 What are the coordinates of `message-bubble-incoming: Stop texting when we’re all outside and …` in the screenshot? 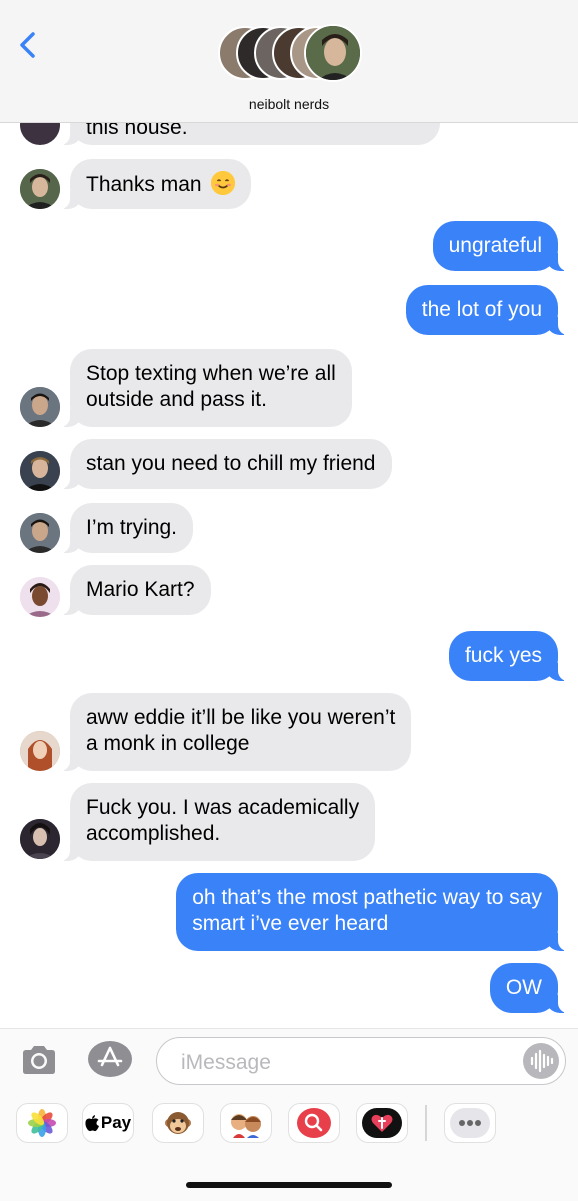 It's located at (206, 388).